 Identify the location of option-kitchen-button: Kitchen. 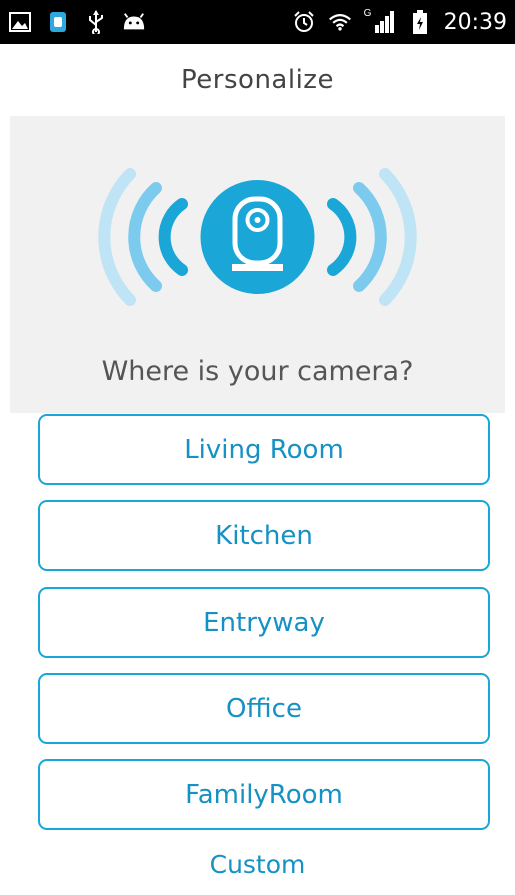
(264, 535).